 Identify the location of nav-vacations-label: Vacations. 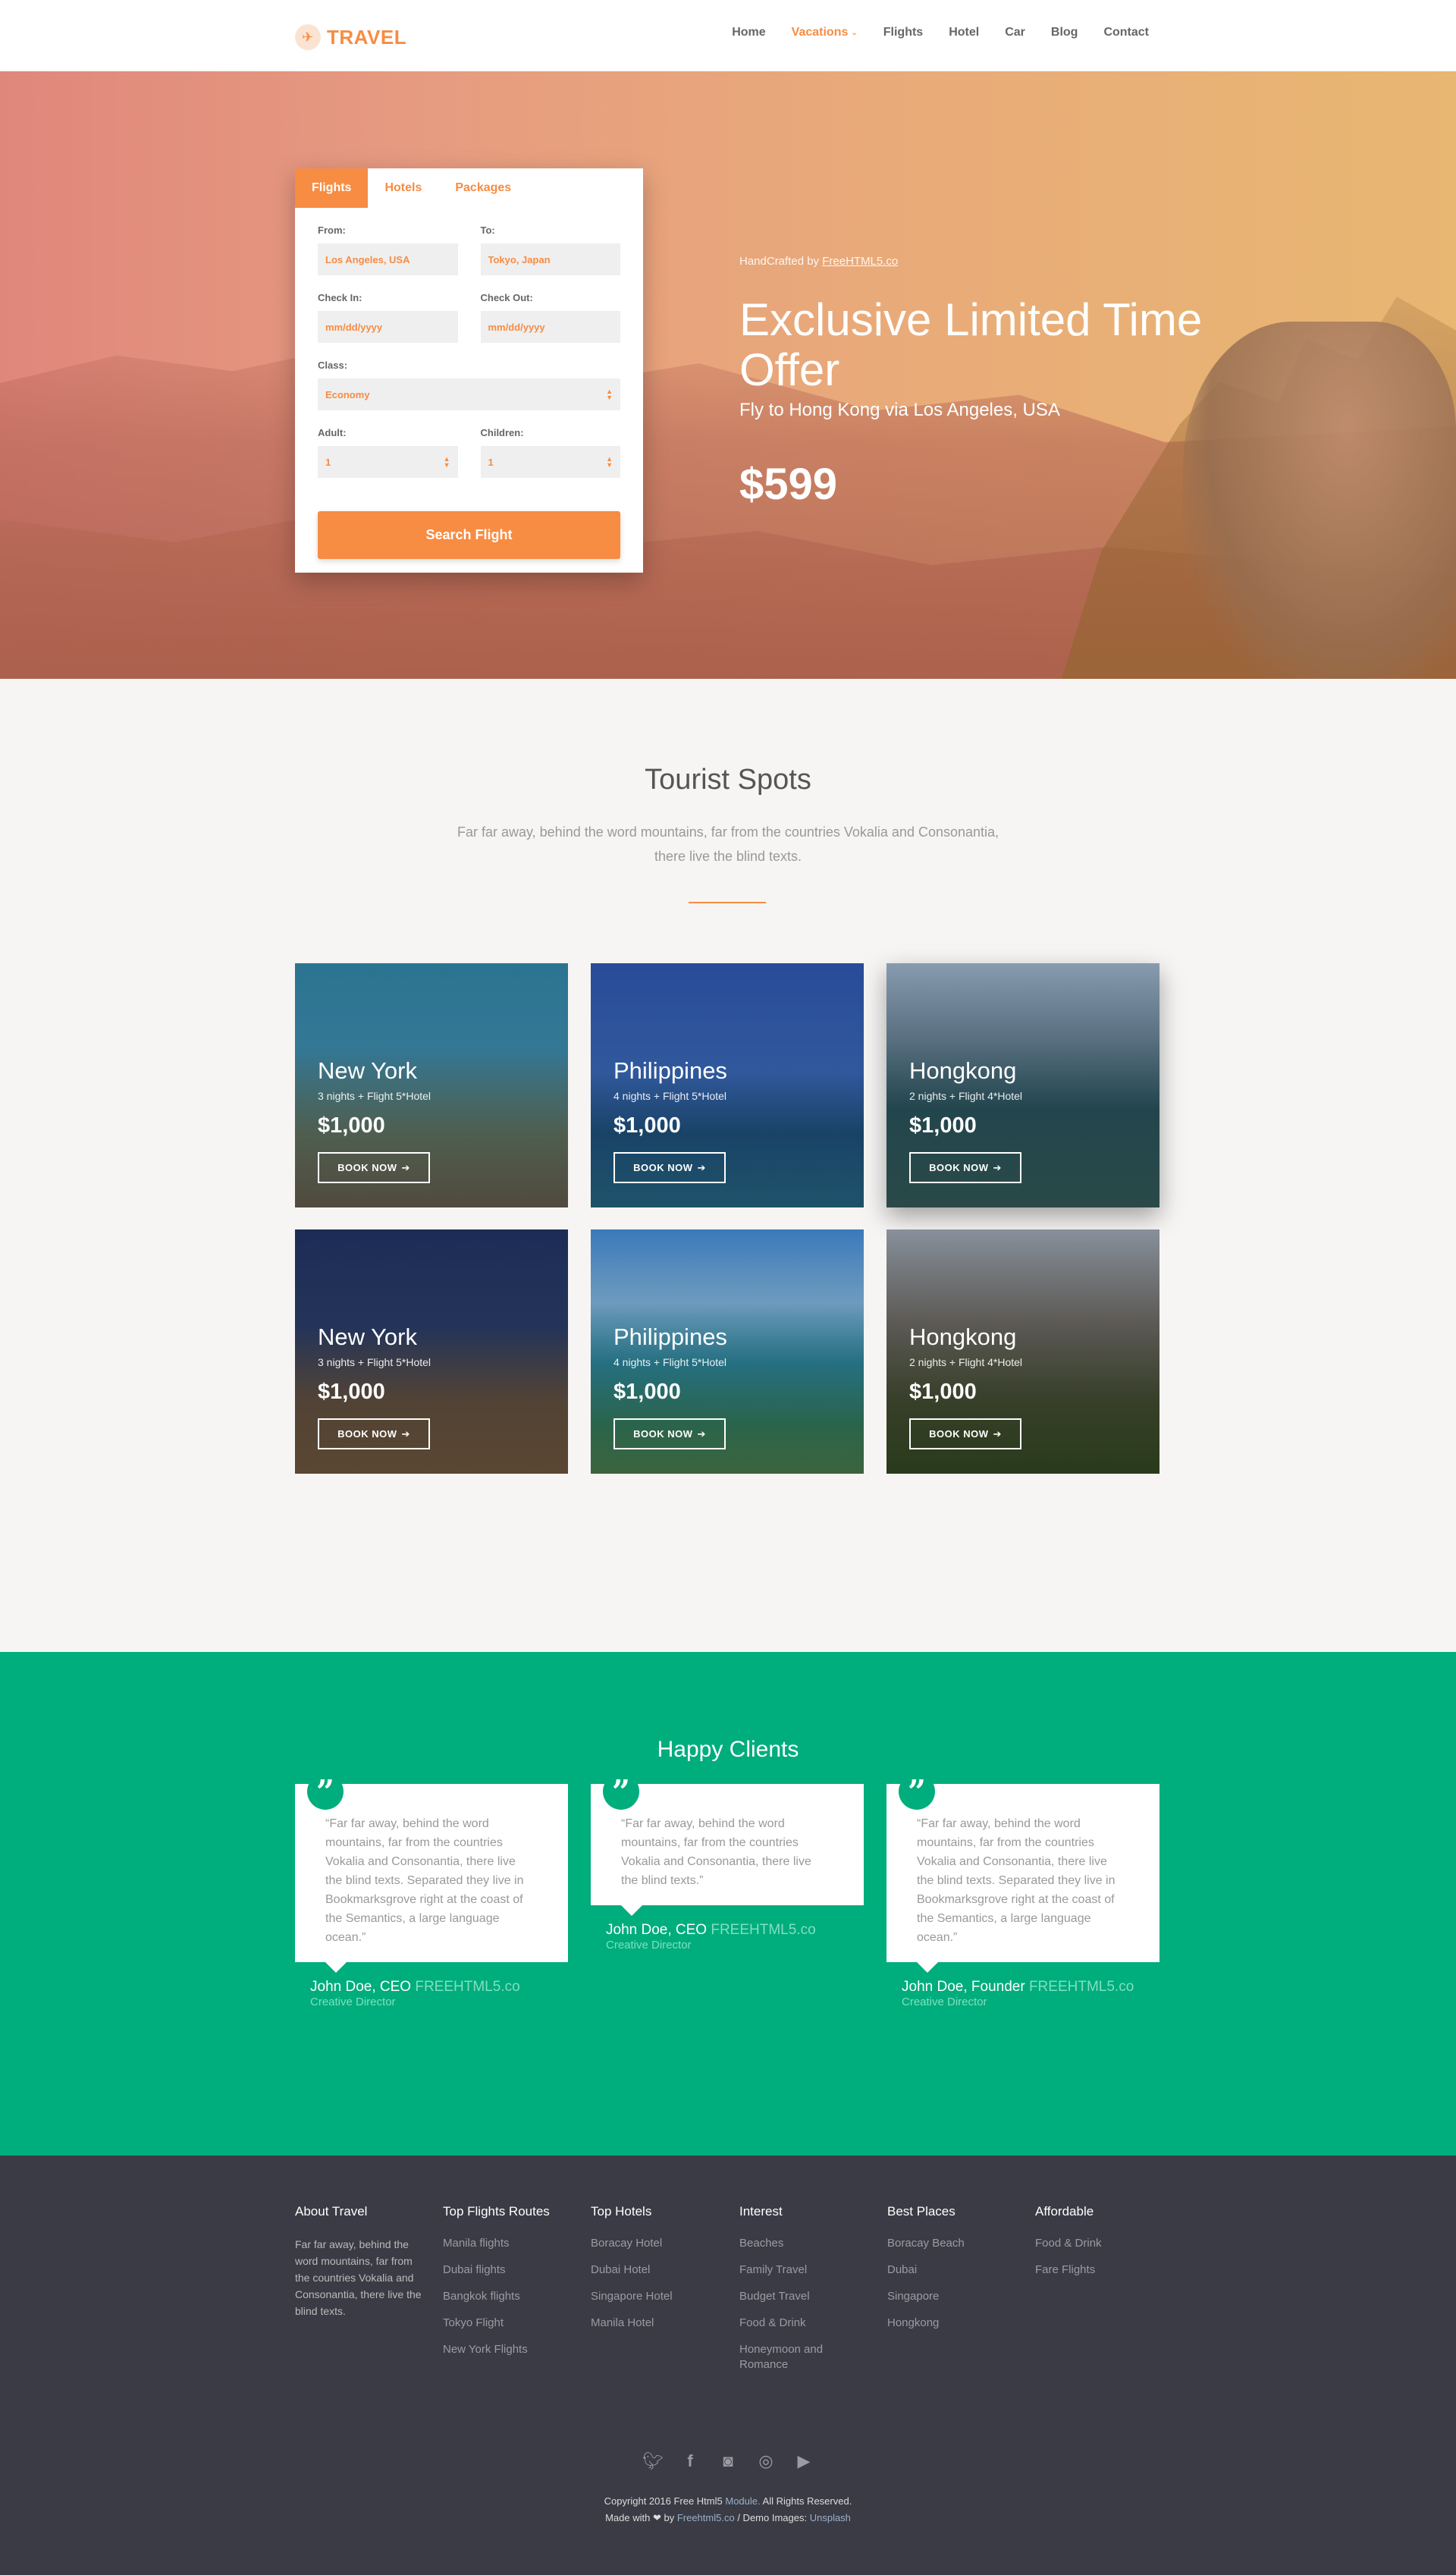
(820, 32).